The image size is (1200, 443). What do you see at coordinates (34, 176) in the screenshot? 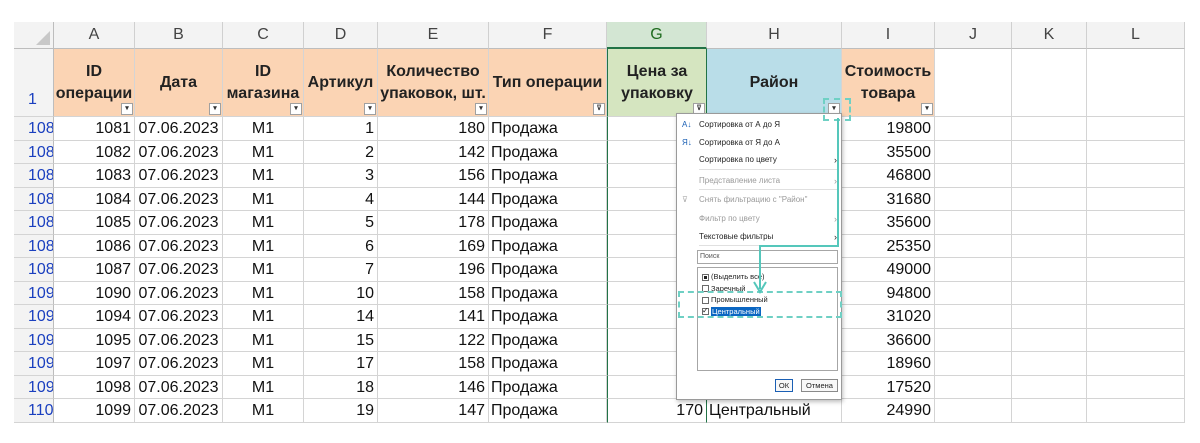
I see `row-header: 1084` at bounding box center [34, 176].